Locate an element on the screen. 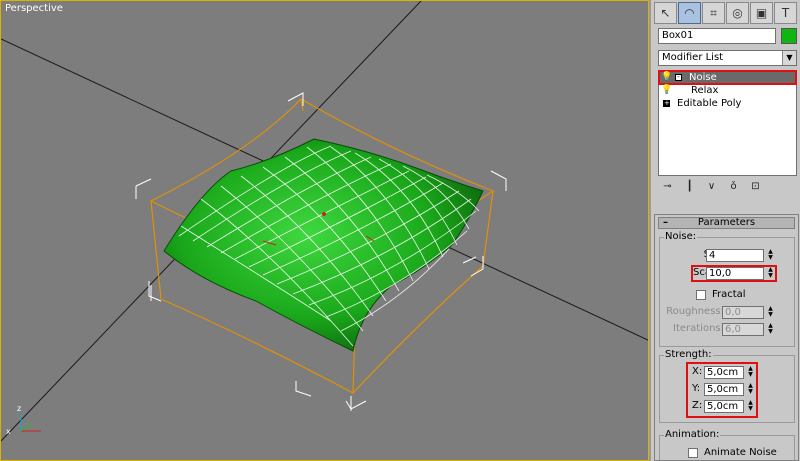 The height and width of the screenshot is (461, 800). group-title: Strength: is located at coordinates (688, 354).